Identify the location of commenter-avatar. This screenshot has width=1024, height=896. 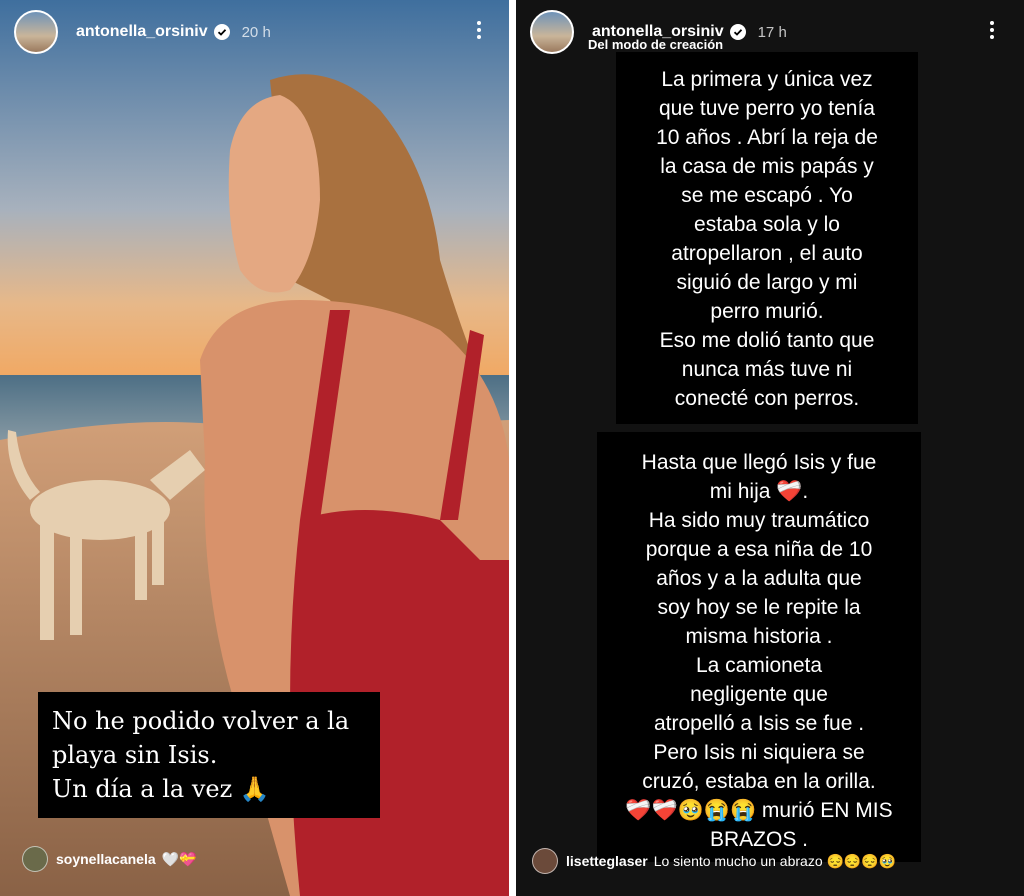
(545, 861).